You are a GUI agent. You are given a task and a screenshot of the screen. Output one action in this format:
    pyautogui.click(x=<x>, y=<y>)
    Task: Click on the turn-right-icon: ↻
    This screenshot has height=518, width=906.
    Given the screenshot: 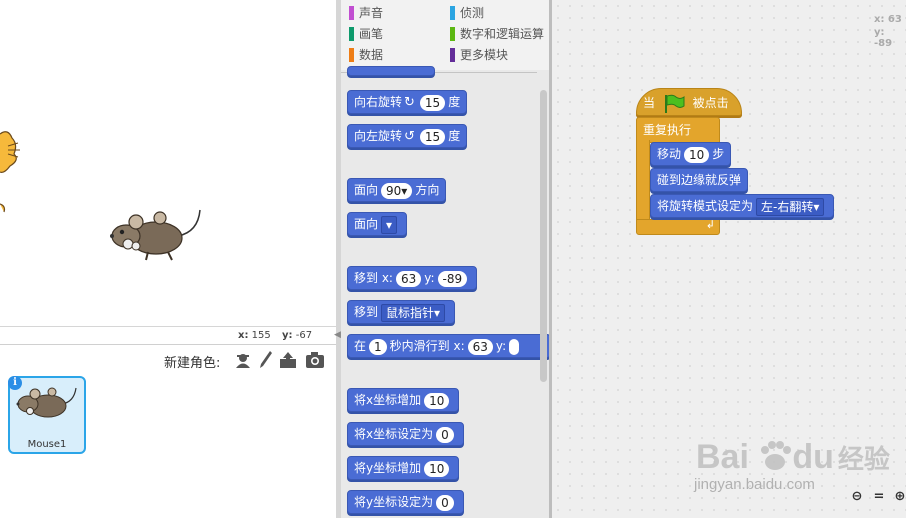 What is the action you would take?
    pyautogui.click(x=409, y=102)
    